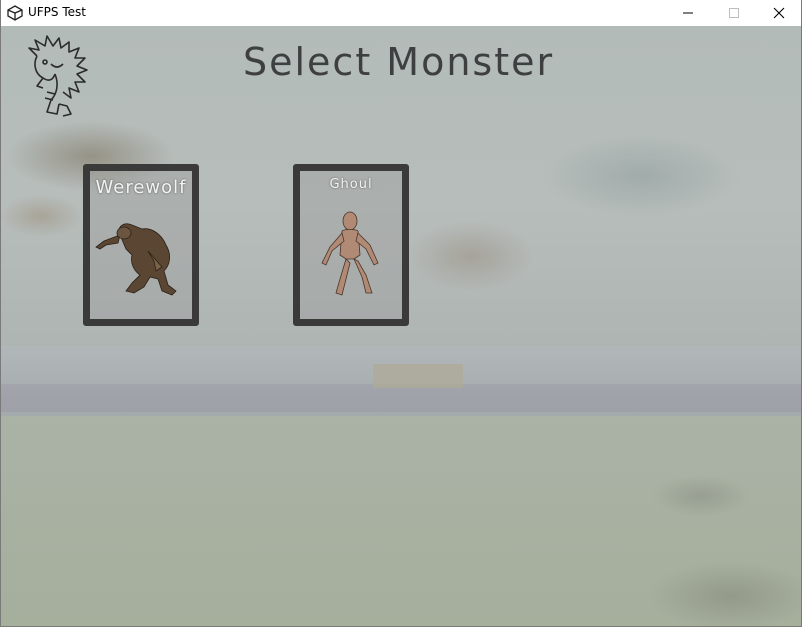 This screenshot has height=627, width=802. Describe the element at coordinates (401, 398) in the screenshot. I see `background-road` at that location.